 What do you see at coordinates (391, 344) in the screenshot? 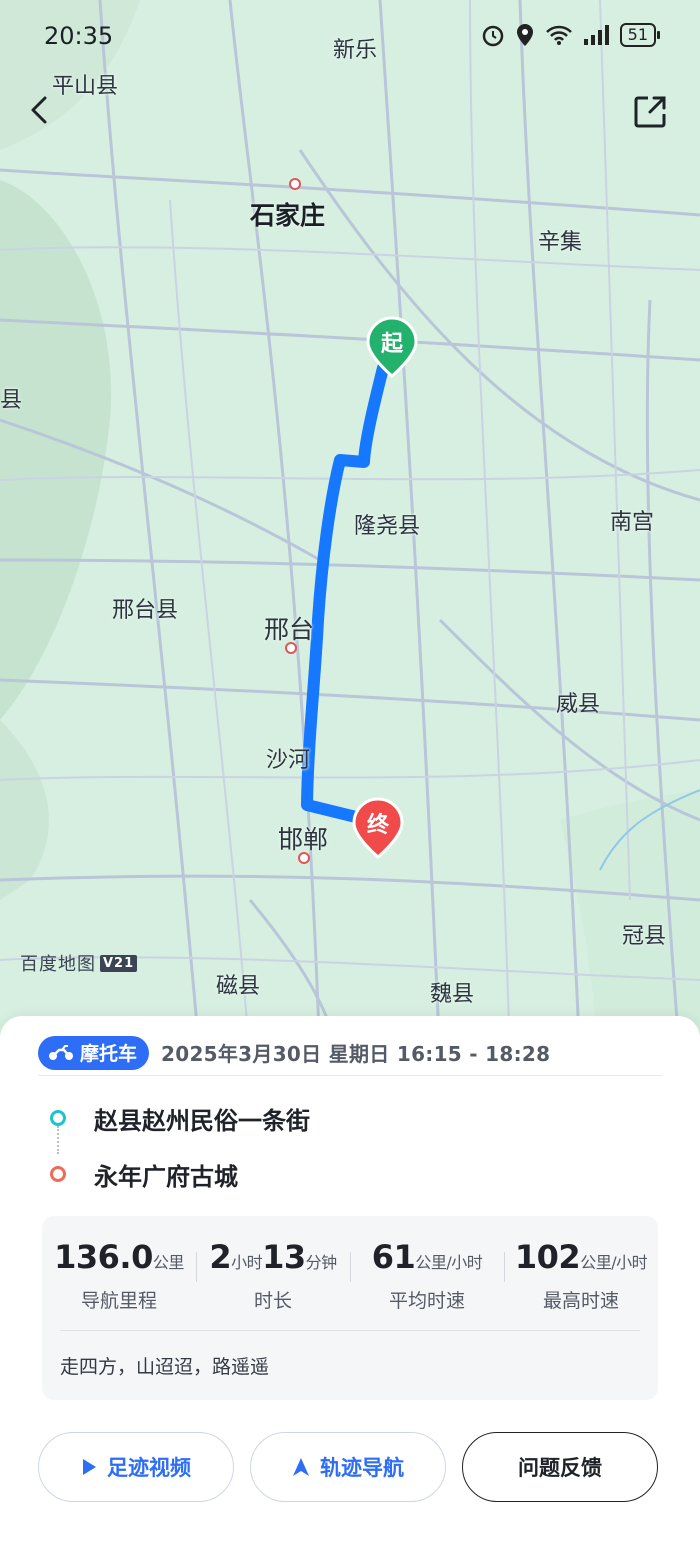
I see `start-marker-label: 起` at bounding box center [391, 344].